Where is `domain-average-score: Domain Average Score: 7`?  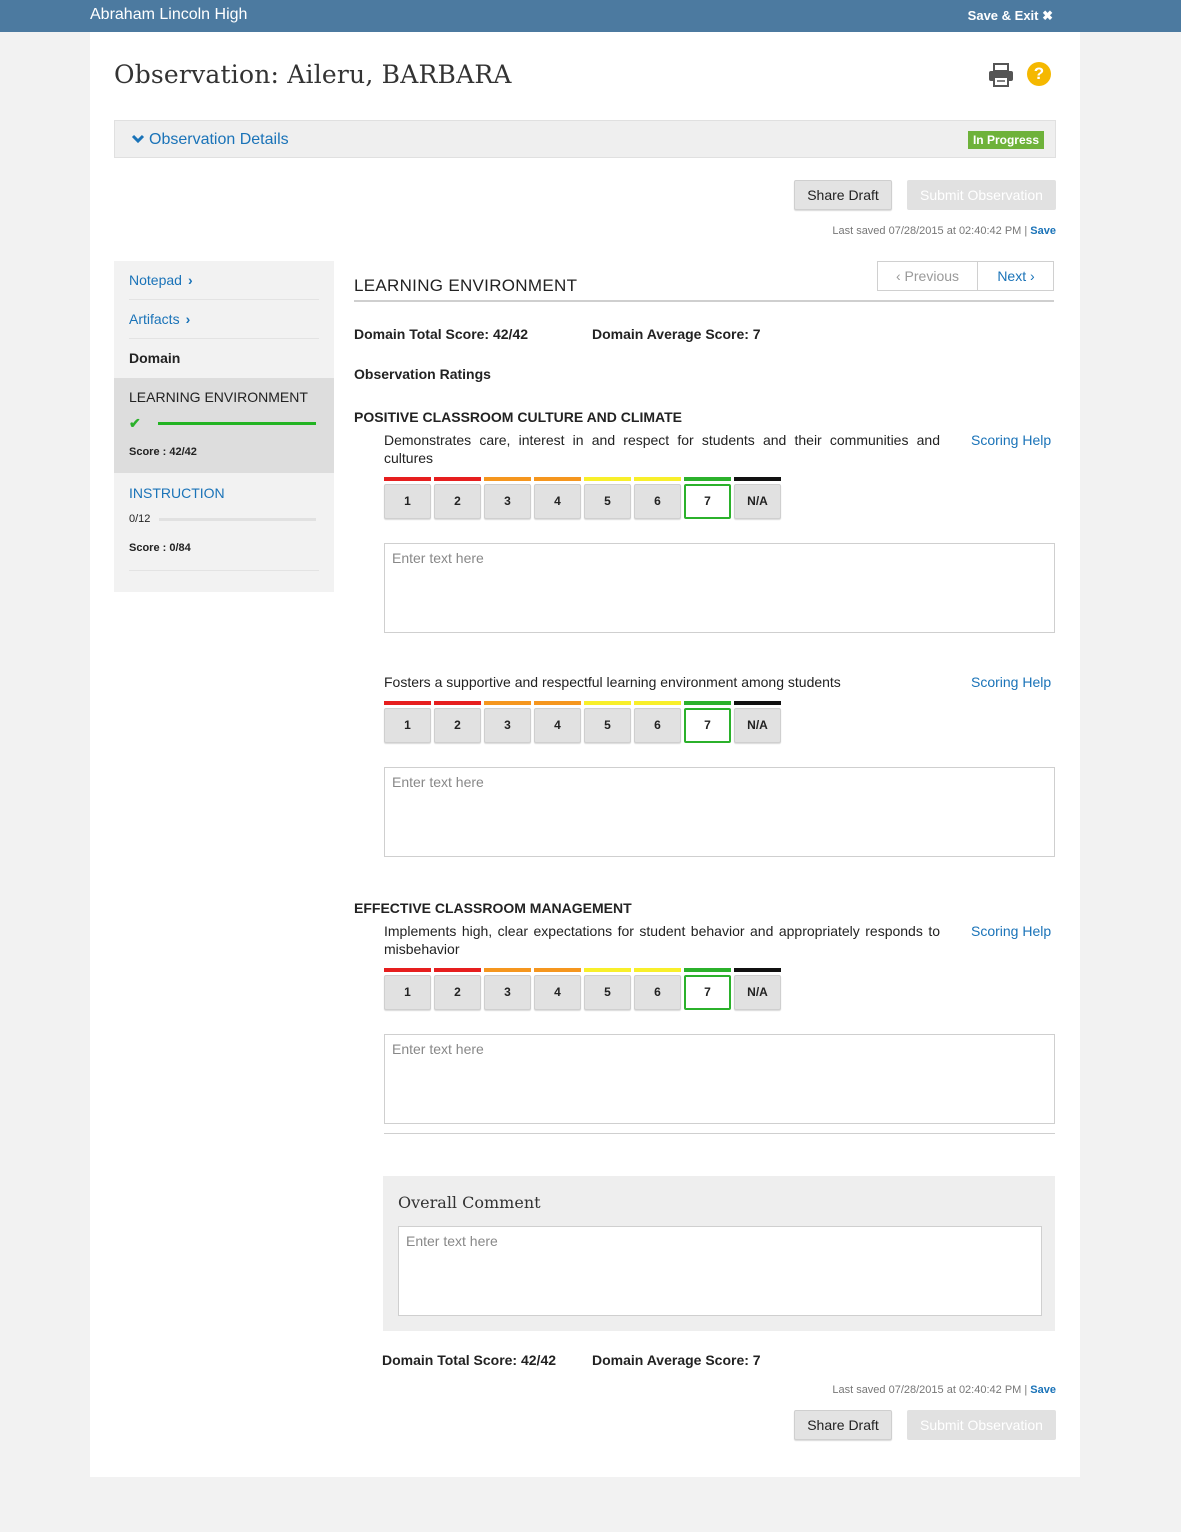
domain-average-score: Domain Average Score: 7 is located at coordinates (676, 334).